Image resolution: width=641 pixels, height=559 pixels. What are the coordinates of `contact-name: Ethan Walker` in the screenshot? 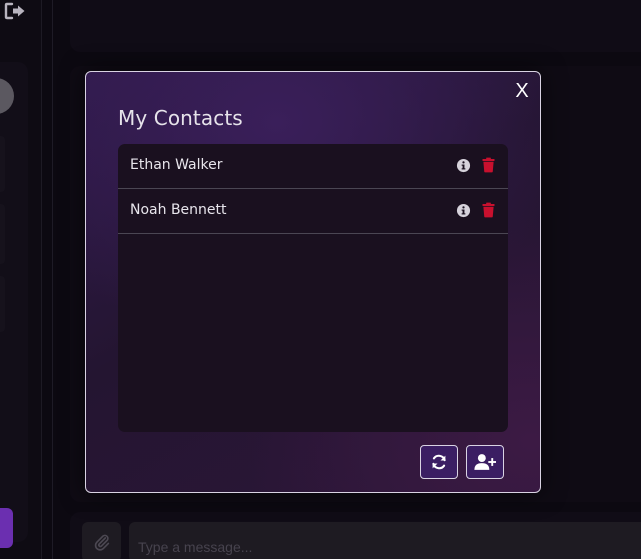 It's located at (176, 165).